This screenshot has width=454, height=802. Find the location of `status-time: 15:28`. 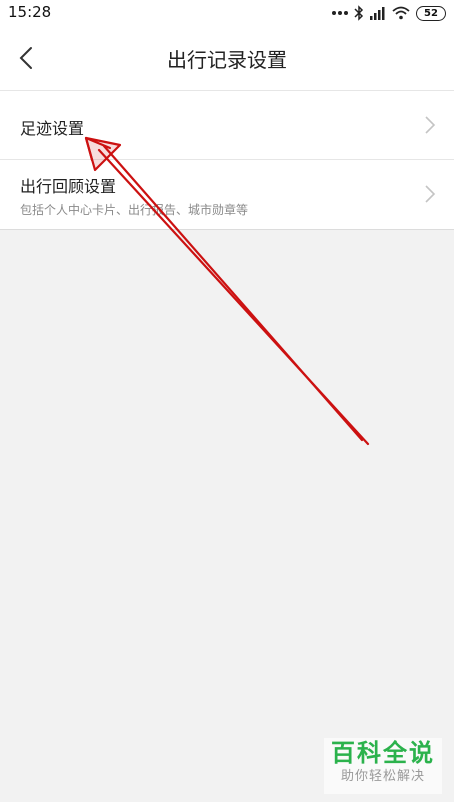

status-time: 15:28 is located at coordinates (30, 12).